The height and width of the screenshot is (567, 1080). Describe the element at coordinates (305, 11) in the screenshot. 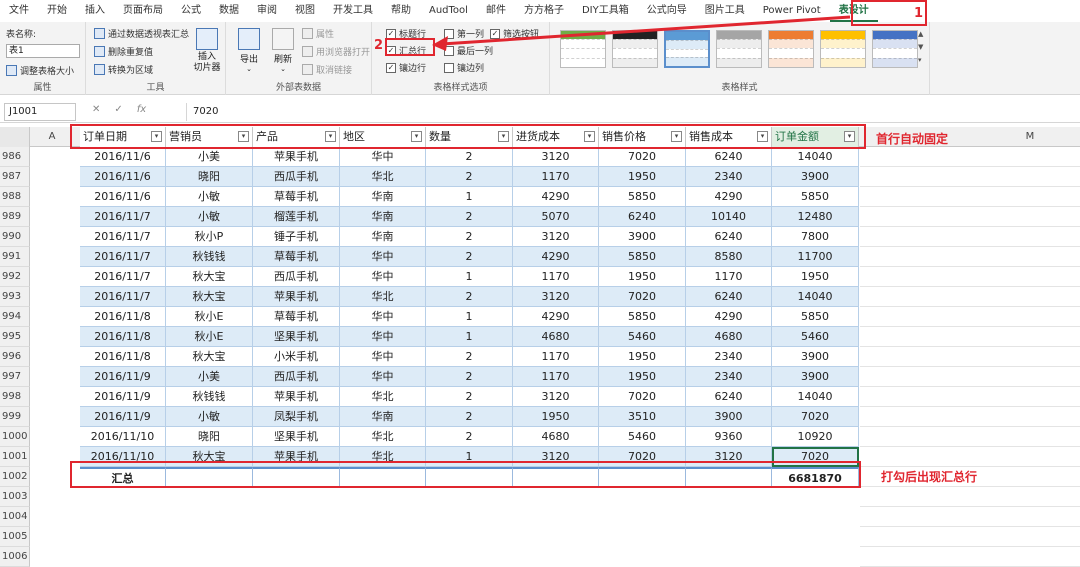

I see `tab-7: 视图` at that location.